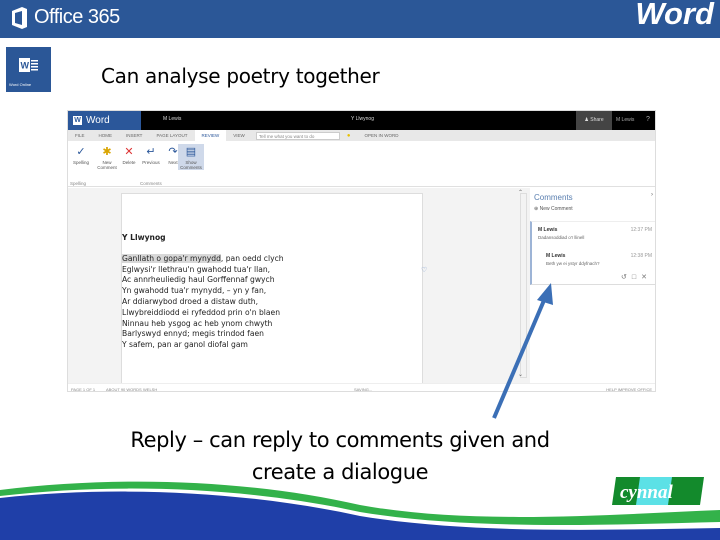  What do you see at coordinates (104, 128) in the screenshot?
I see `word-online-logo: WWord Online` at bounding box center [104, 128].